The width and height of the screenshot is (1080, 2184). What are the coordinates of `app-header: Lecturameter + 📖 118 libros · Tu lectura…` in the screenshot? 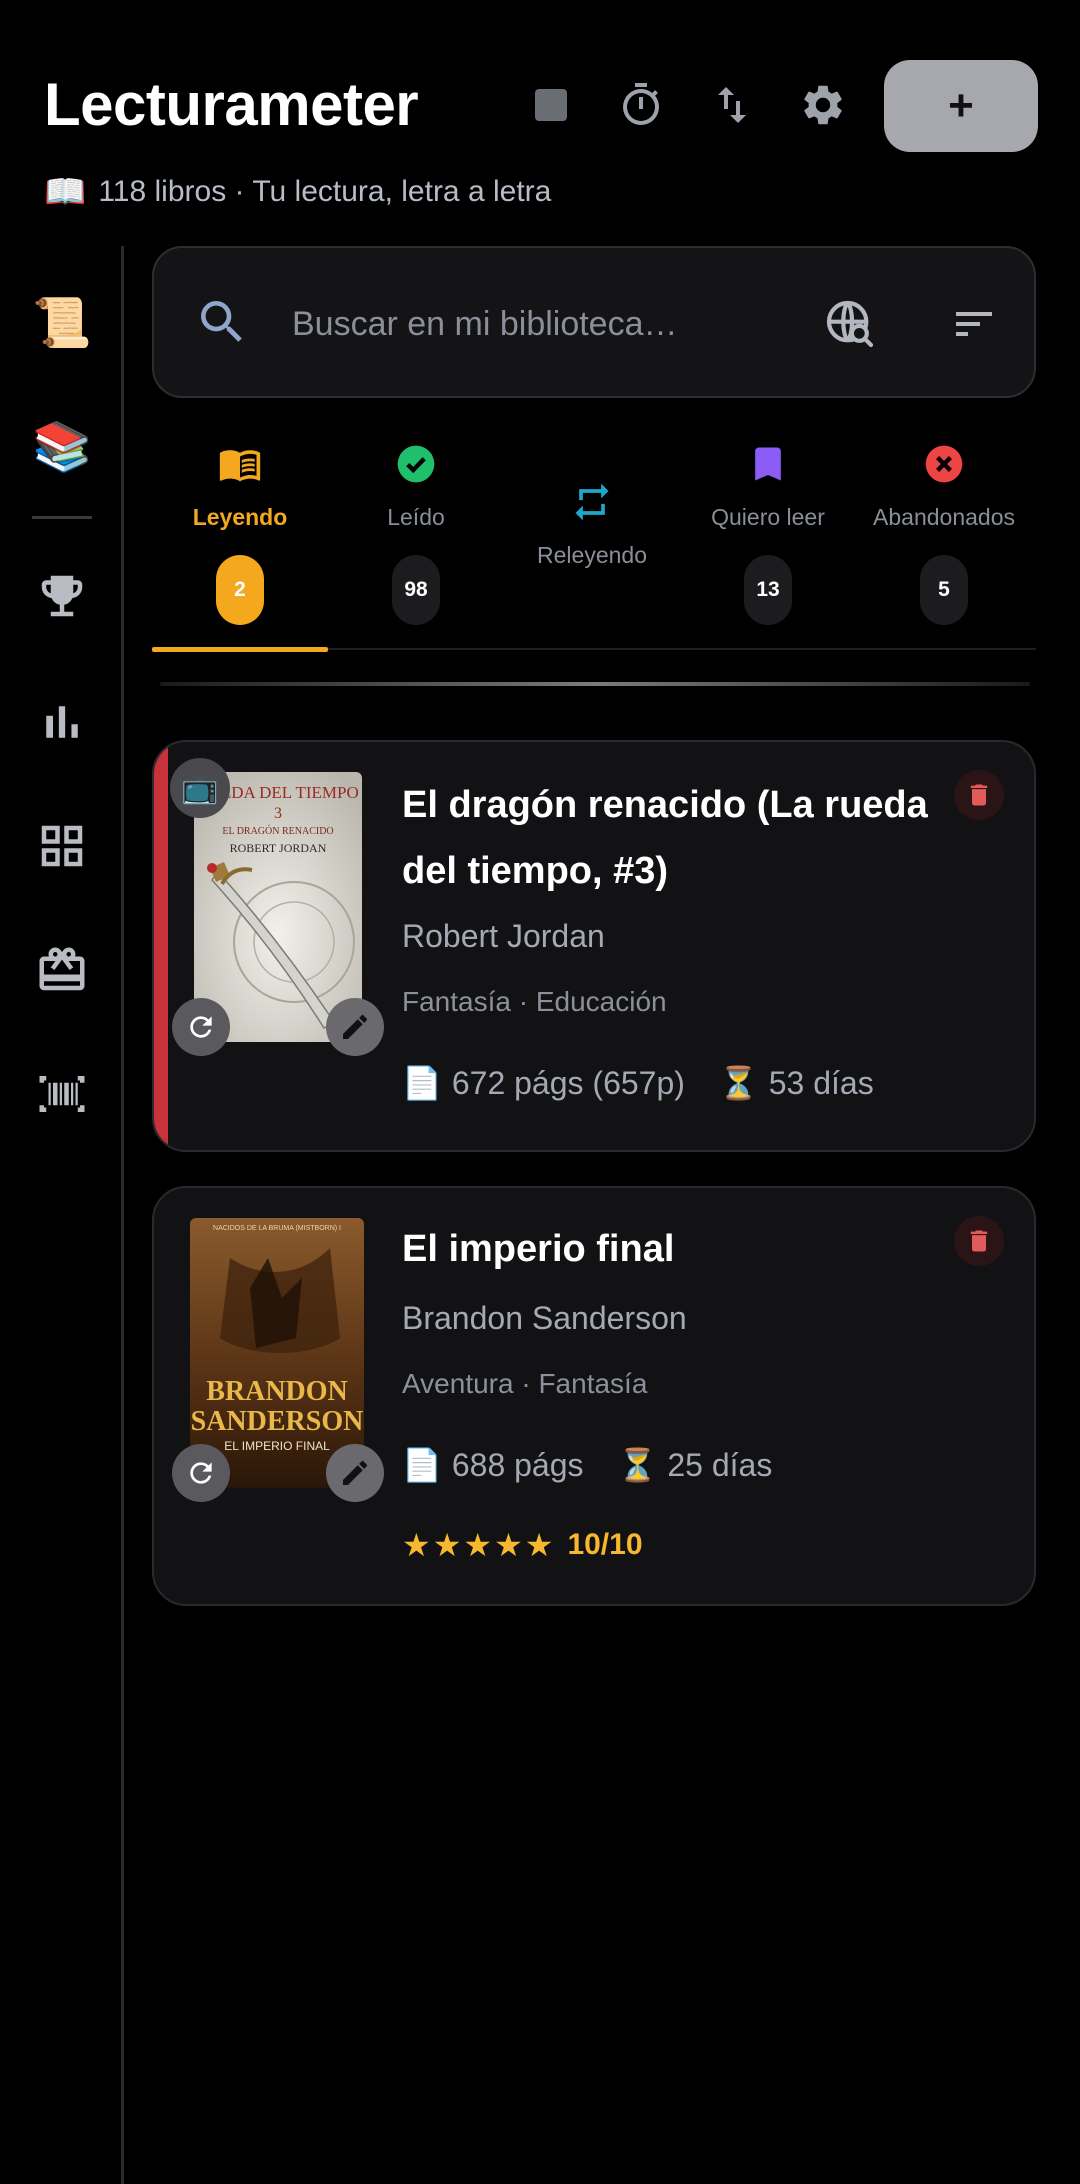 It's located at (540, 120).